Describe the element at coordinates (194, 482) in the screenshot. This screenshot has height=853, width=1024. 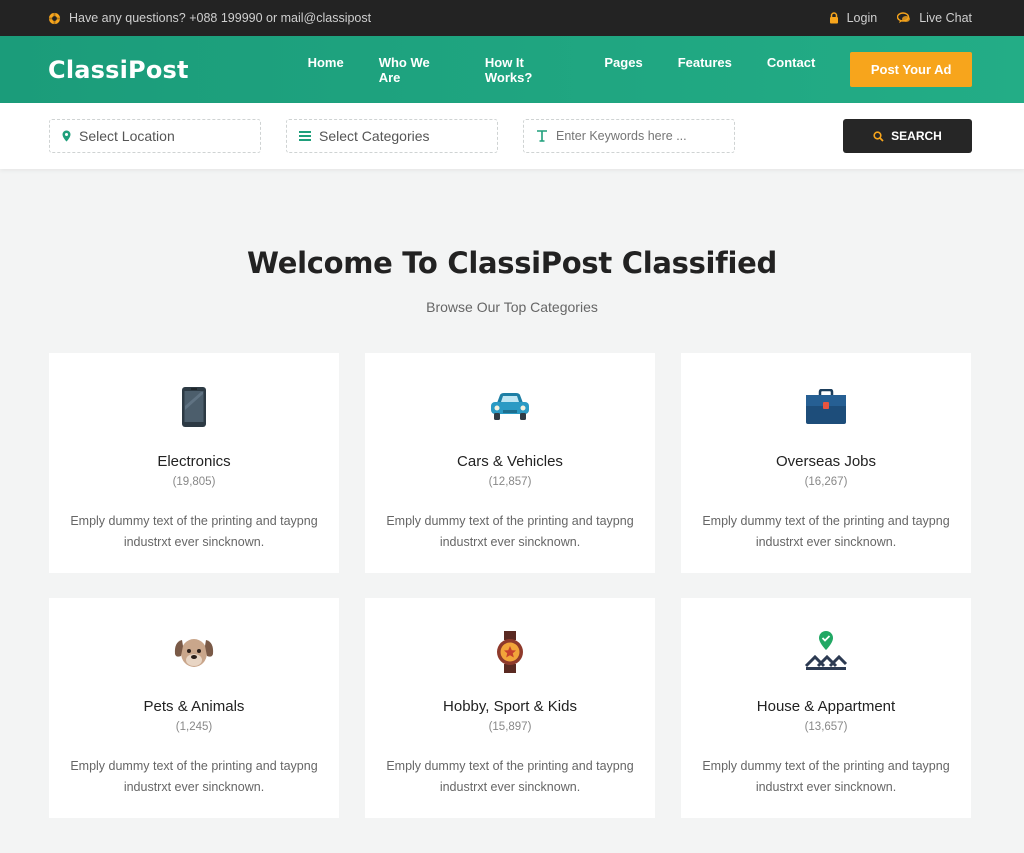
I see `category-count: (19,805)` at that location.